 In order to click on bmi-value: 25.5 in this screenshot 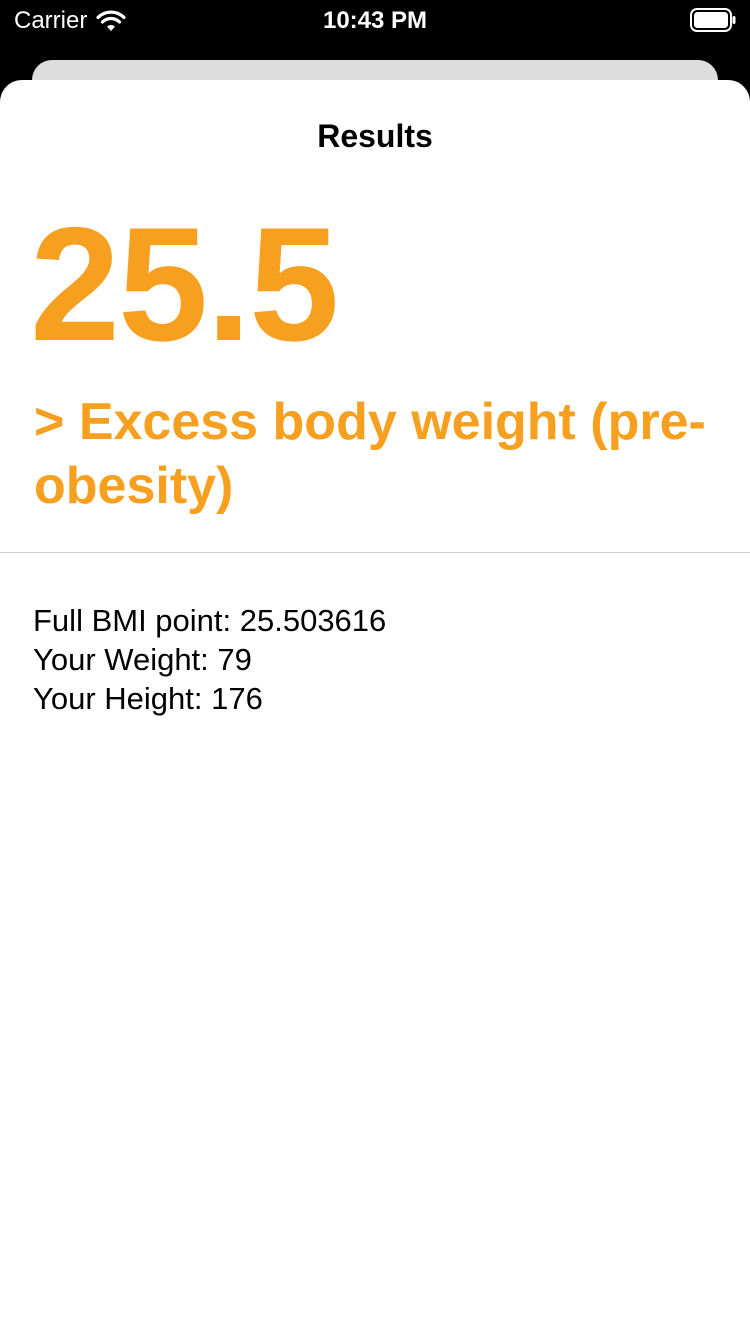, I will do `click(184, 284)`.